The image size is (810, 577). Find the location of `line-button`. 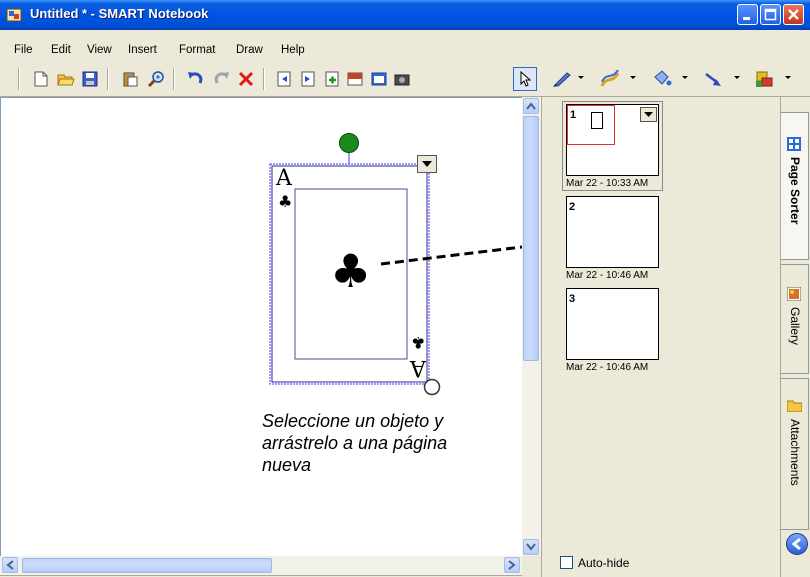

line-button is located at coordinates (714, 79).